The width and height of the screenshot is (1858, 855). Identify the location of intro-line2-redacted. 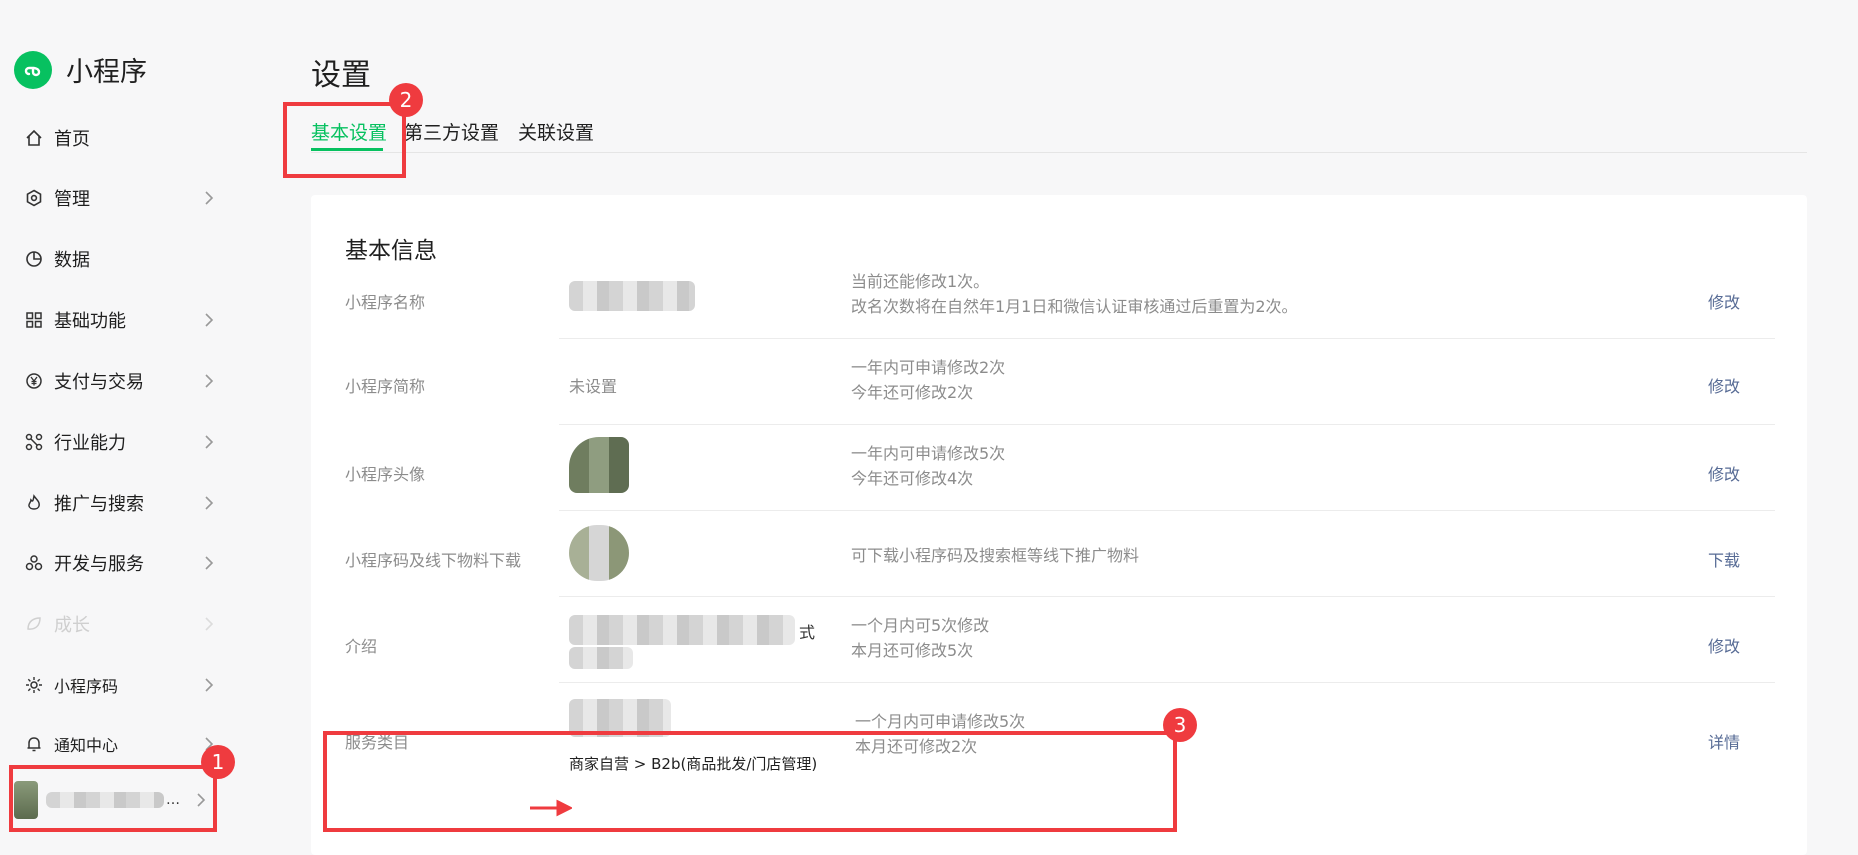
(601, 658).